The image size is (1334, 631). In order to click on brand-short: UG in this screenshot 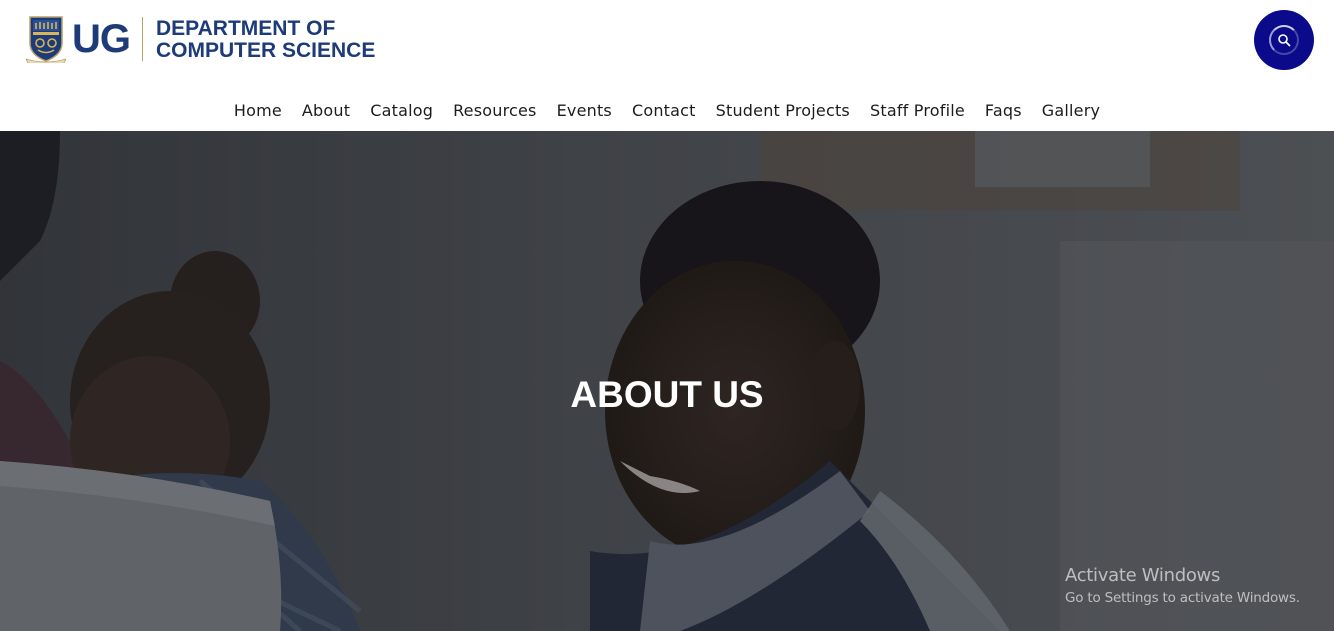, I will do `click(101, 39)`.